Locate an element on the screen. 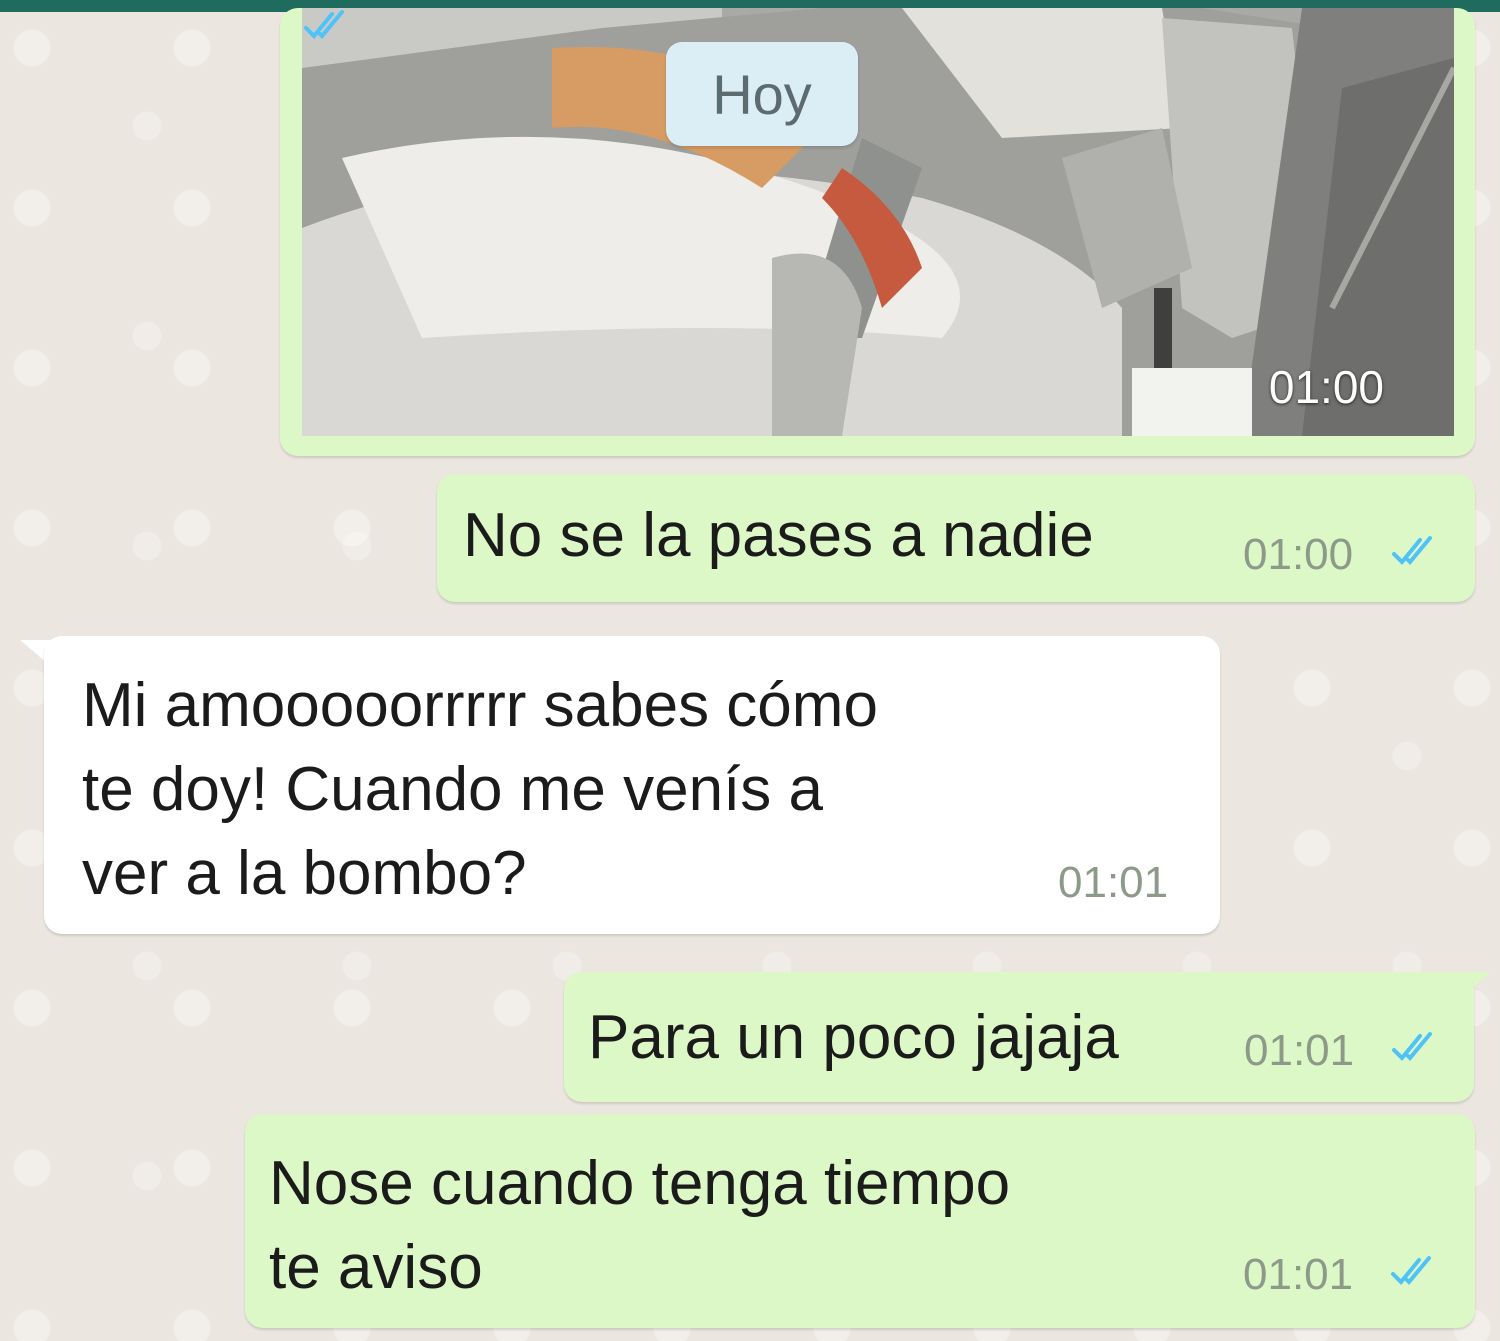 The image size is (1500, 1341). outgoing-message-bubble: Para un poco jajaja 01:01 is located at coordinates (1019, 1037).